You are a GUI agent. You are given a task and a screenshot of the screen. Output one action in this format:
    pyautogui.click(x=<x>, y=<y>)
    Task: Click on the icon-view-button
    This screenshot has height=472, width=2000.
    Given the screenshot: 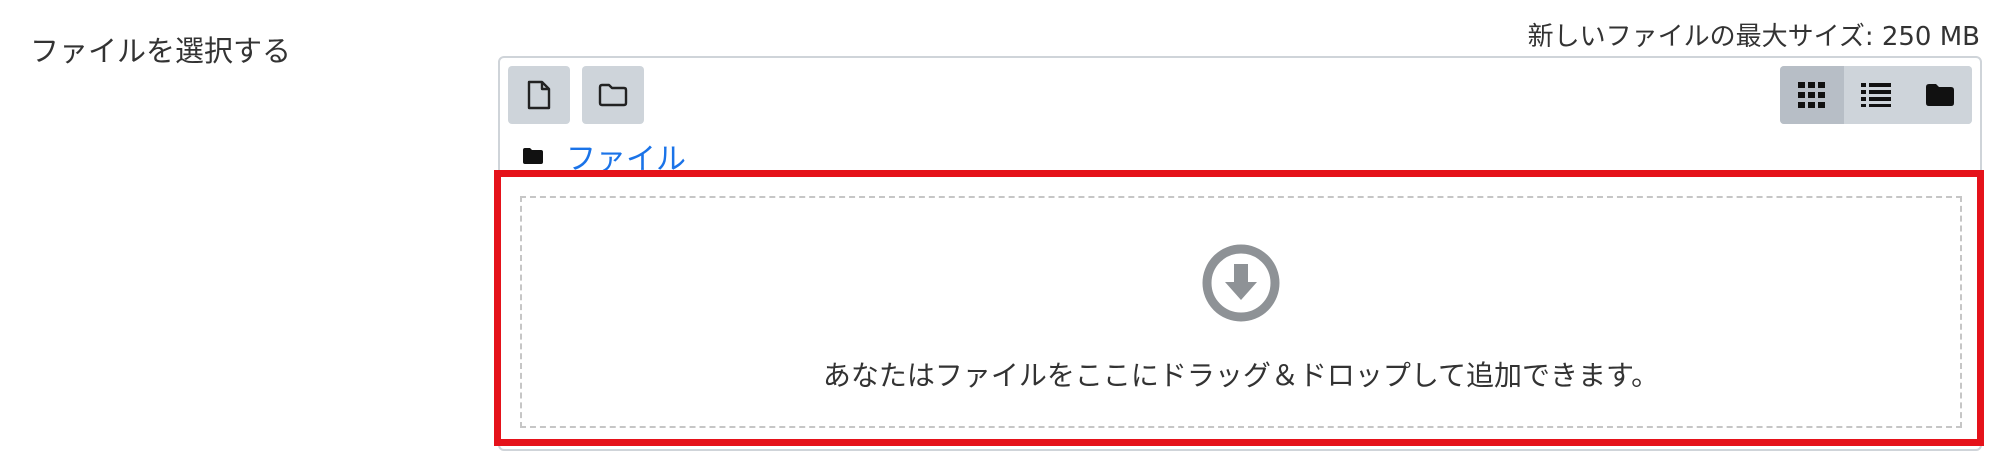 What is the action you would take?
    pyautogui.click(x=1812, y=95)
    